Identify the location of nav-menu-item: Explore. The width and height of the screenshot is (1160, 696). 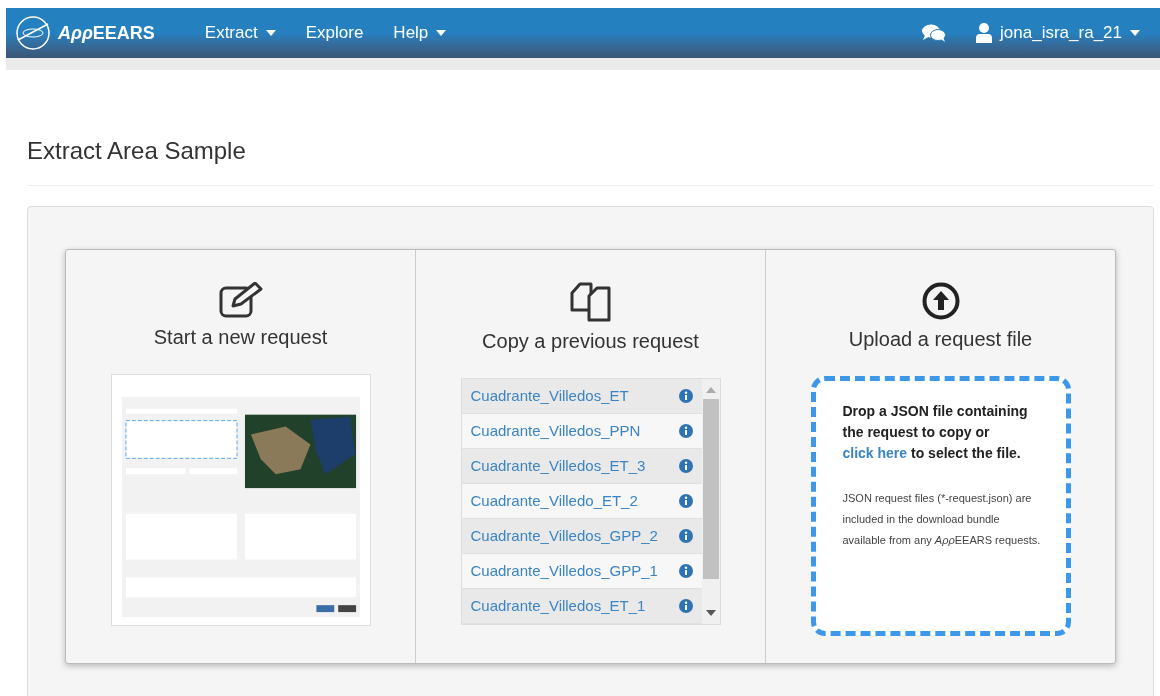
(334, 33).